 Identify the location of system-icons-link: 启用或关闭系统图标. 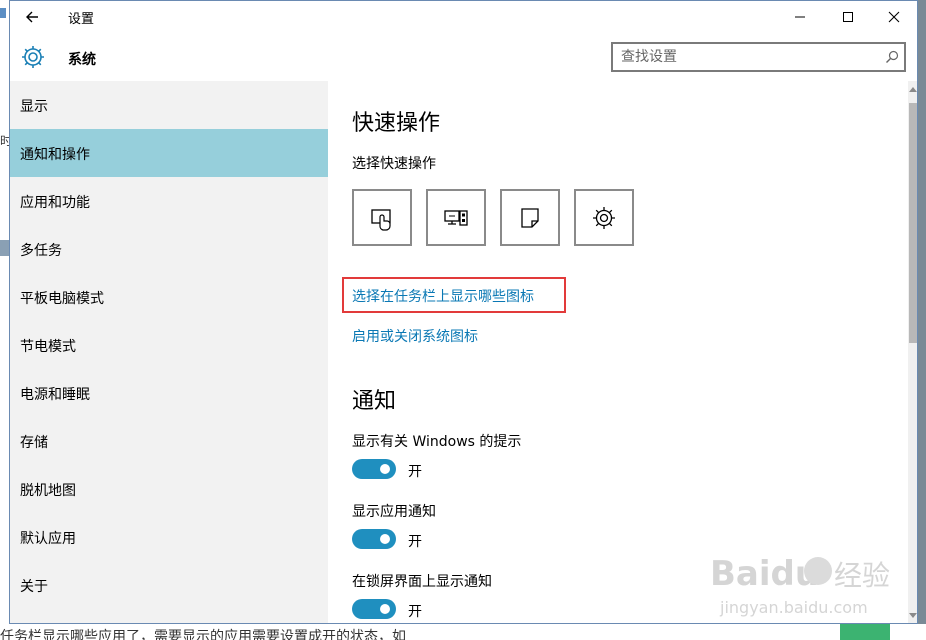
(415, 336).